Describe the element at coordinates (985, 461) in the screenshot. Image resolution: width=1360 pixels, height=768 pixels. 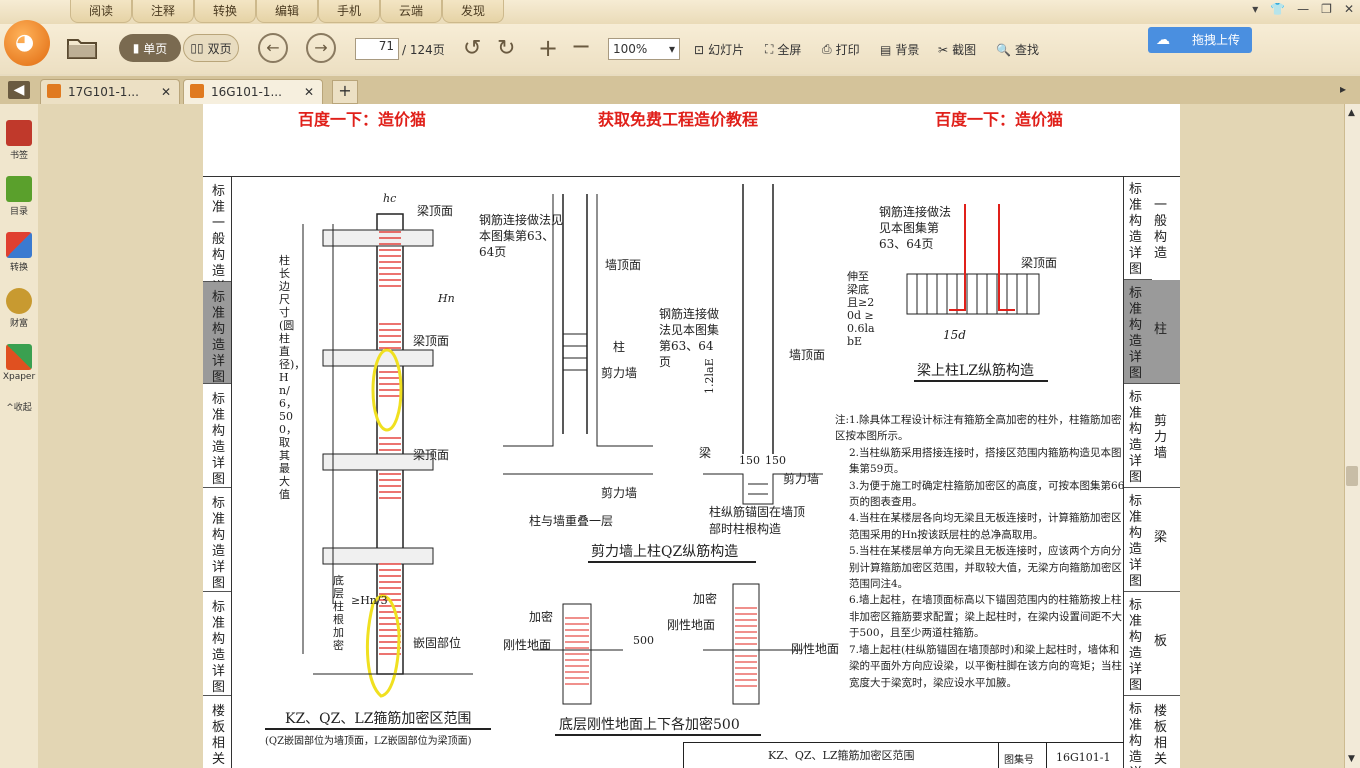
I see `note-2: 2.当柱纵筋采用搭接连接时，搭接区范围内箍筋构造见本图集第59页。` at that location.